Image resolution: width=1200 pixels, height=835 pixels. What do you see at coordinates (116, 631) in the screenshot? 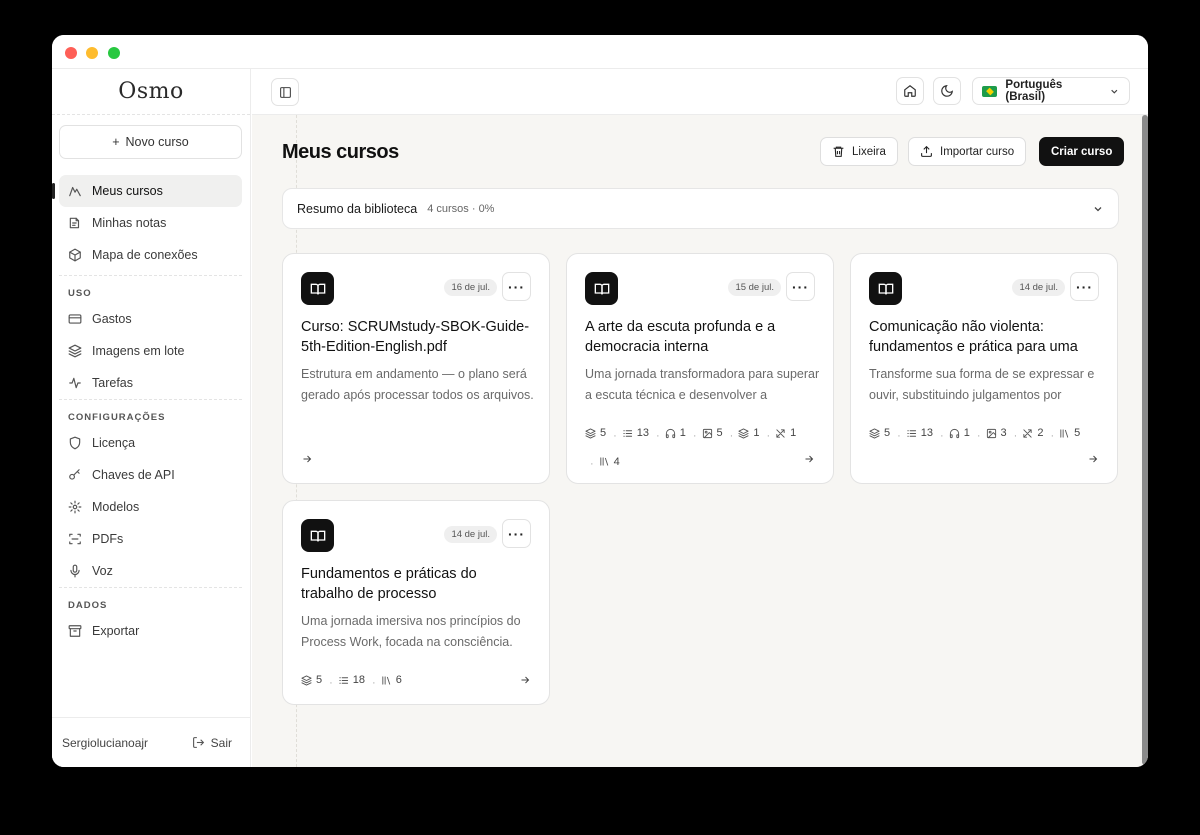
I see `sidebar-item-label: Exportar` at bounding box center [116, 631].